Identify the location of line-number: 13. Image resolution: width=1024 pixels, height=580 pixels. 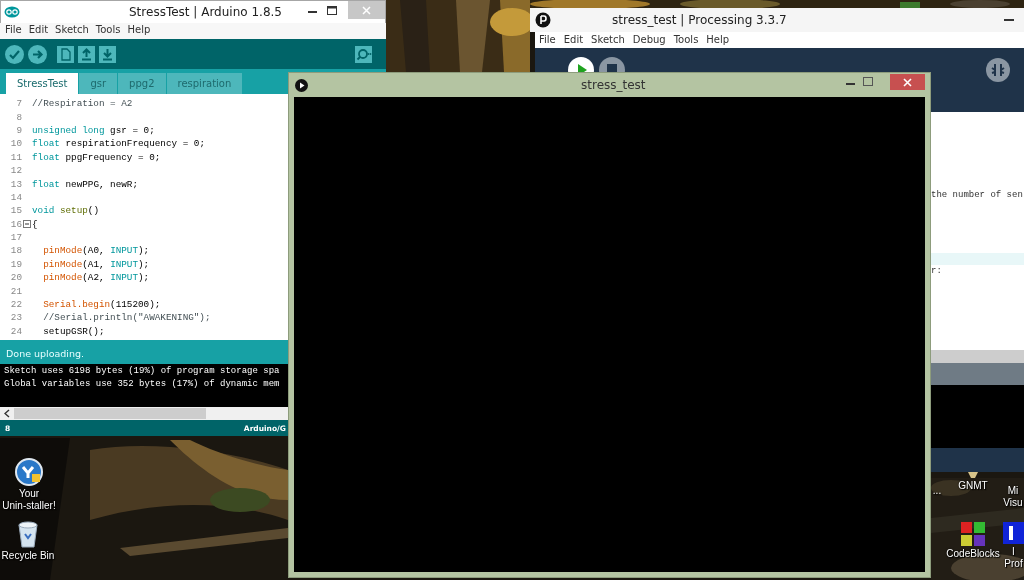
(15, 184).